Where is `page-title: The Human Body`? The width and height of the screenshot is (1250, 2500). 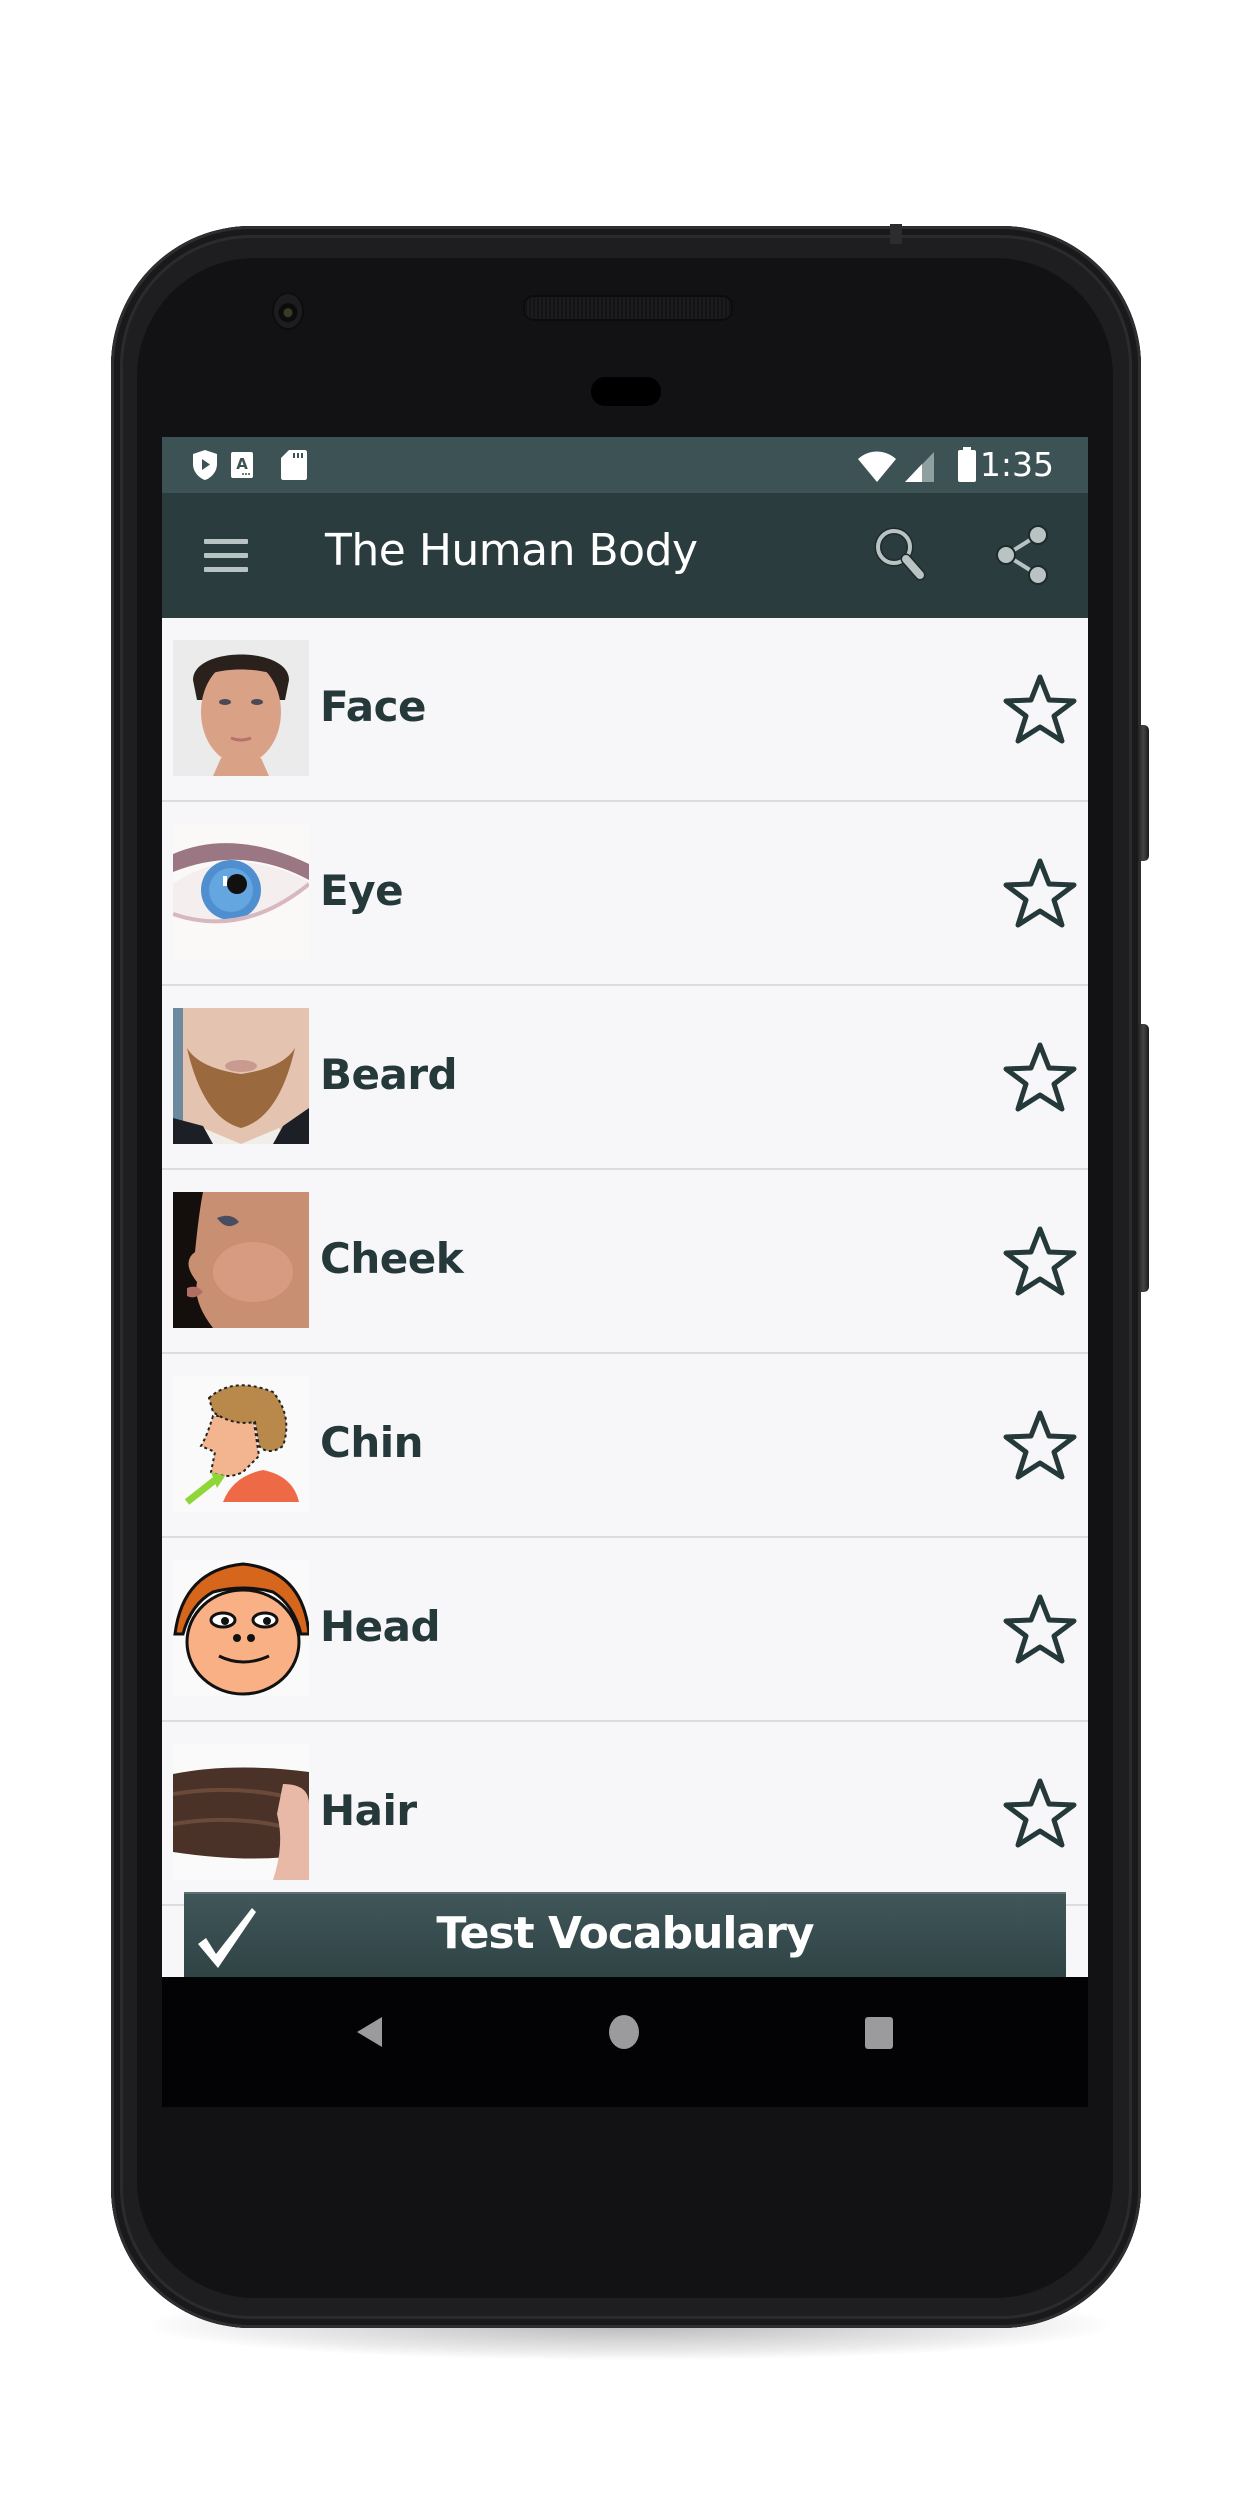
page-title: The Human Body is located at coordinates (511, 550).